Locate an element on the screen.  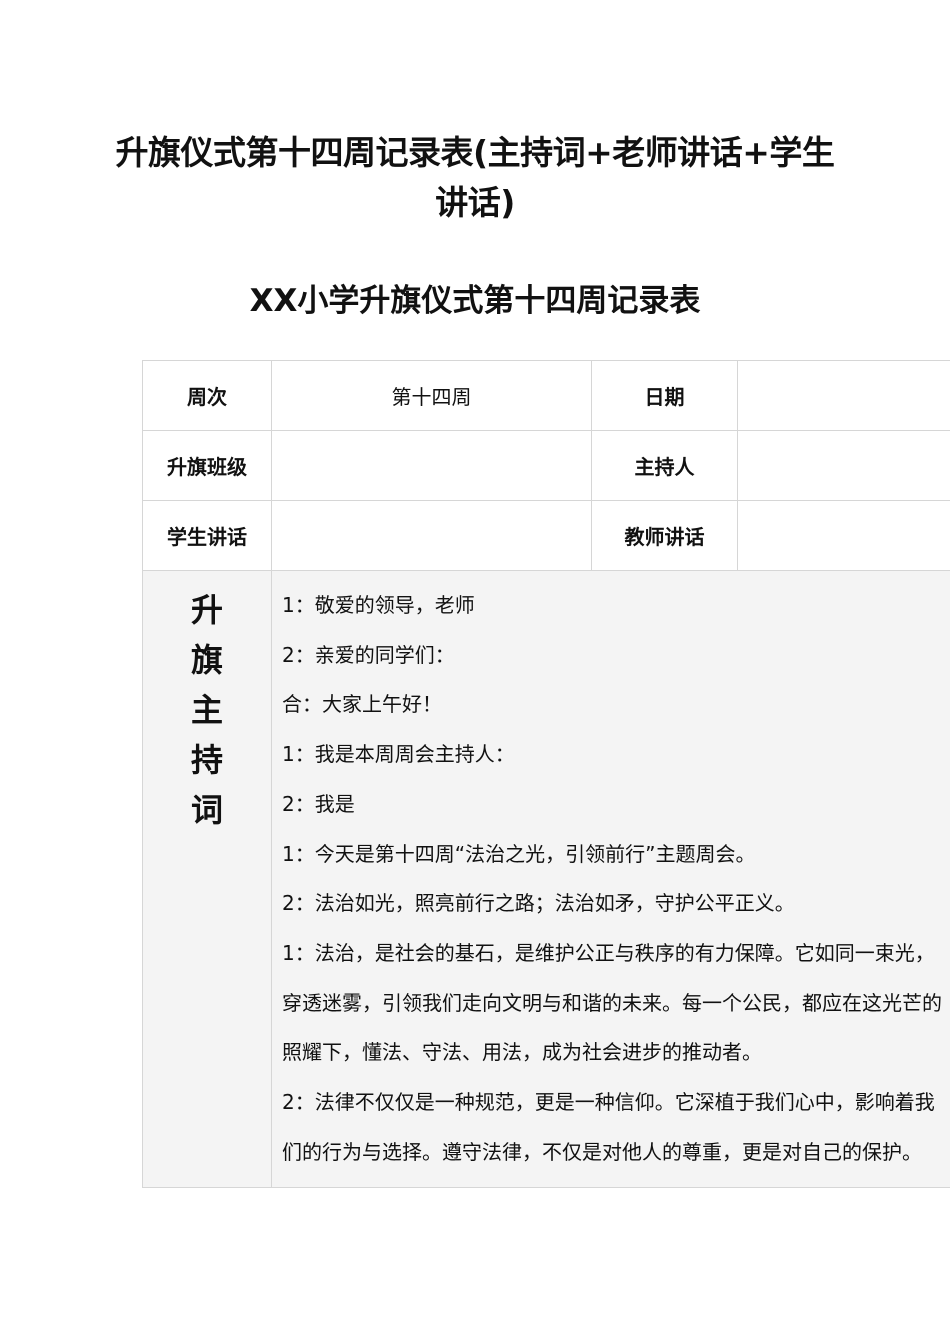
week-value: 第十四周 is located at coordinates (431, 395).